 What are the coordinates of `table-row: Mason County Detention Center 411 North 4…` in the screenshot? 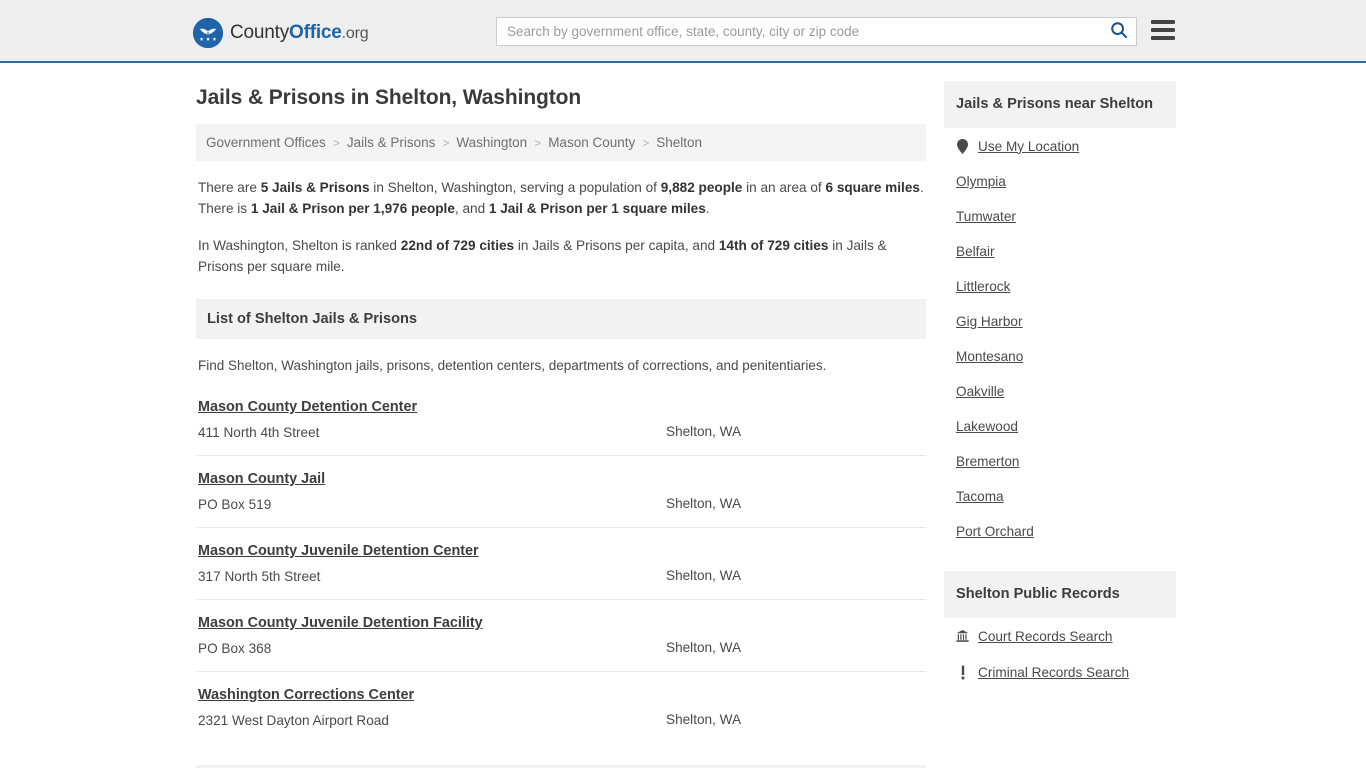 It's located at (561, 420).